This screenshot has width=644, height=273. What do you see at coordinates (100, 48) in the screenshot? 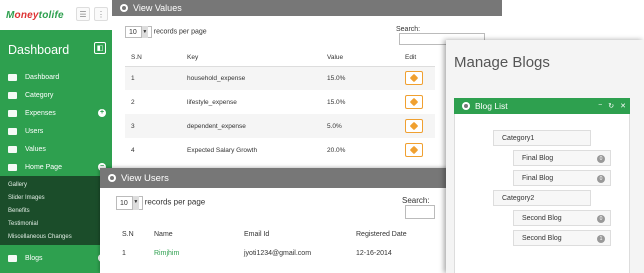
I see `collapse-sidebar-icon: ◧` at bounding box center [100, 48].